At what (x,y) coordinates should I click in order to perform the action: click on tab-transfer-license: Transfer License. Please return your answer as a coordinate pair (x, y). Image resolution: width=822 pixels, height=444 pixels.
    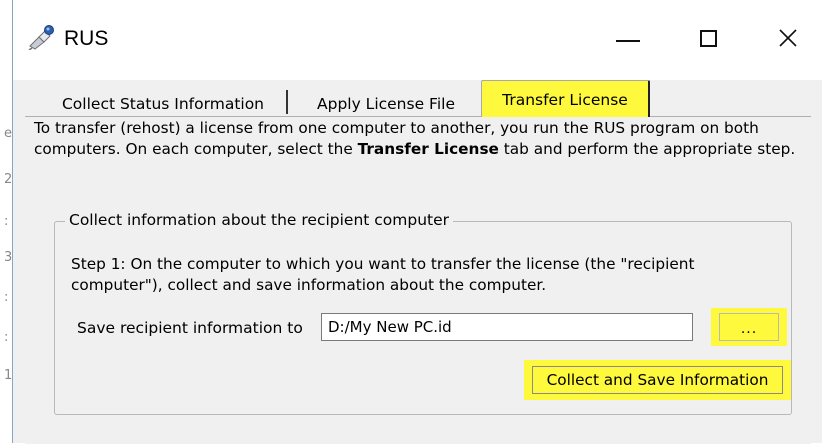
    Looking at the image, I should click on (565, 98).